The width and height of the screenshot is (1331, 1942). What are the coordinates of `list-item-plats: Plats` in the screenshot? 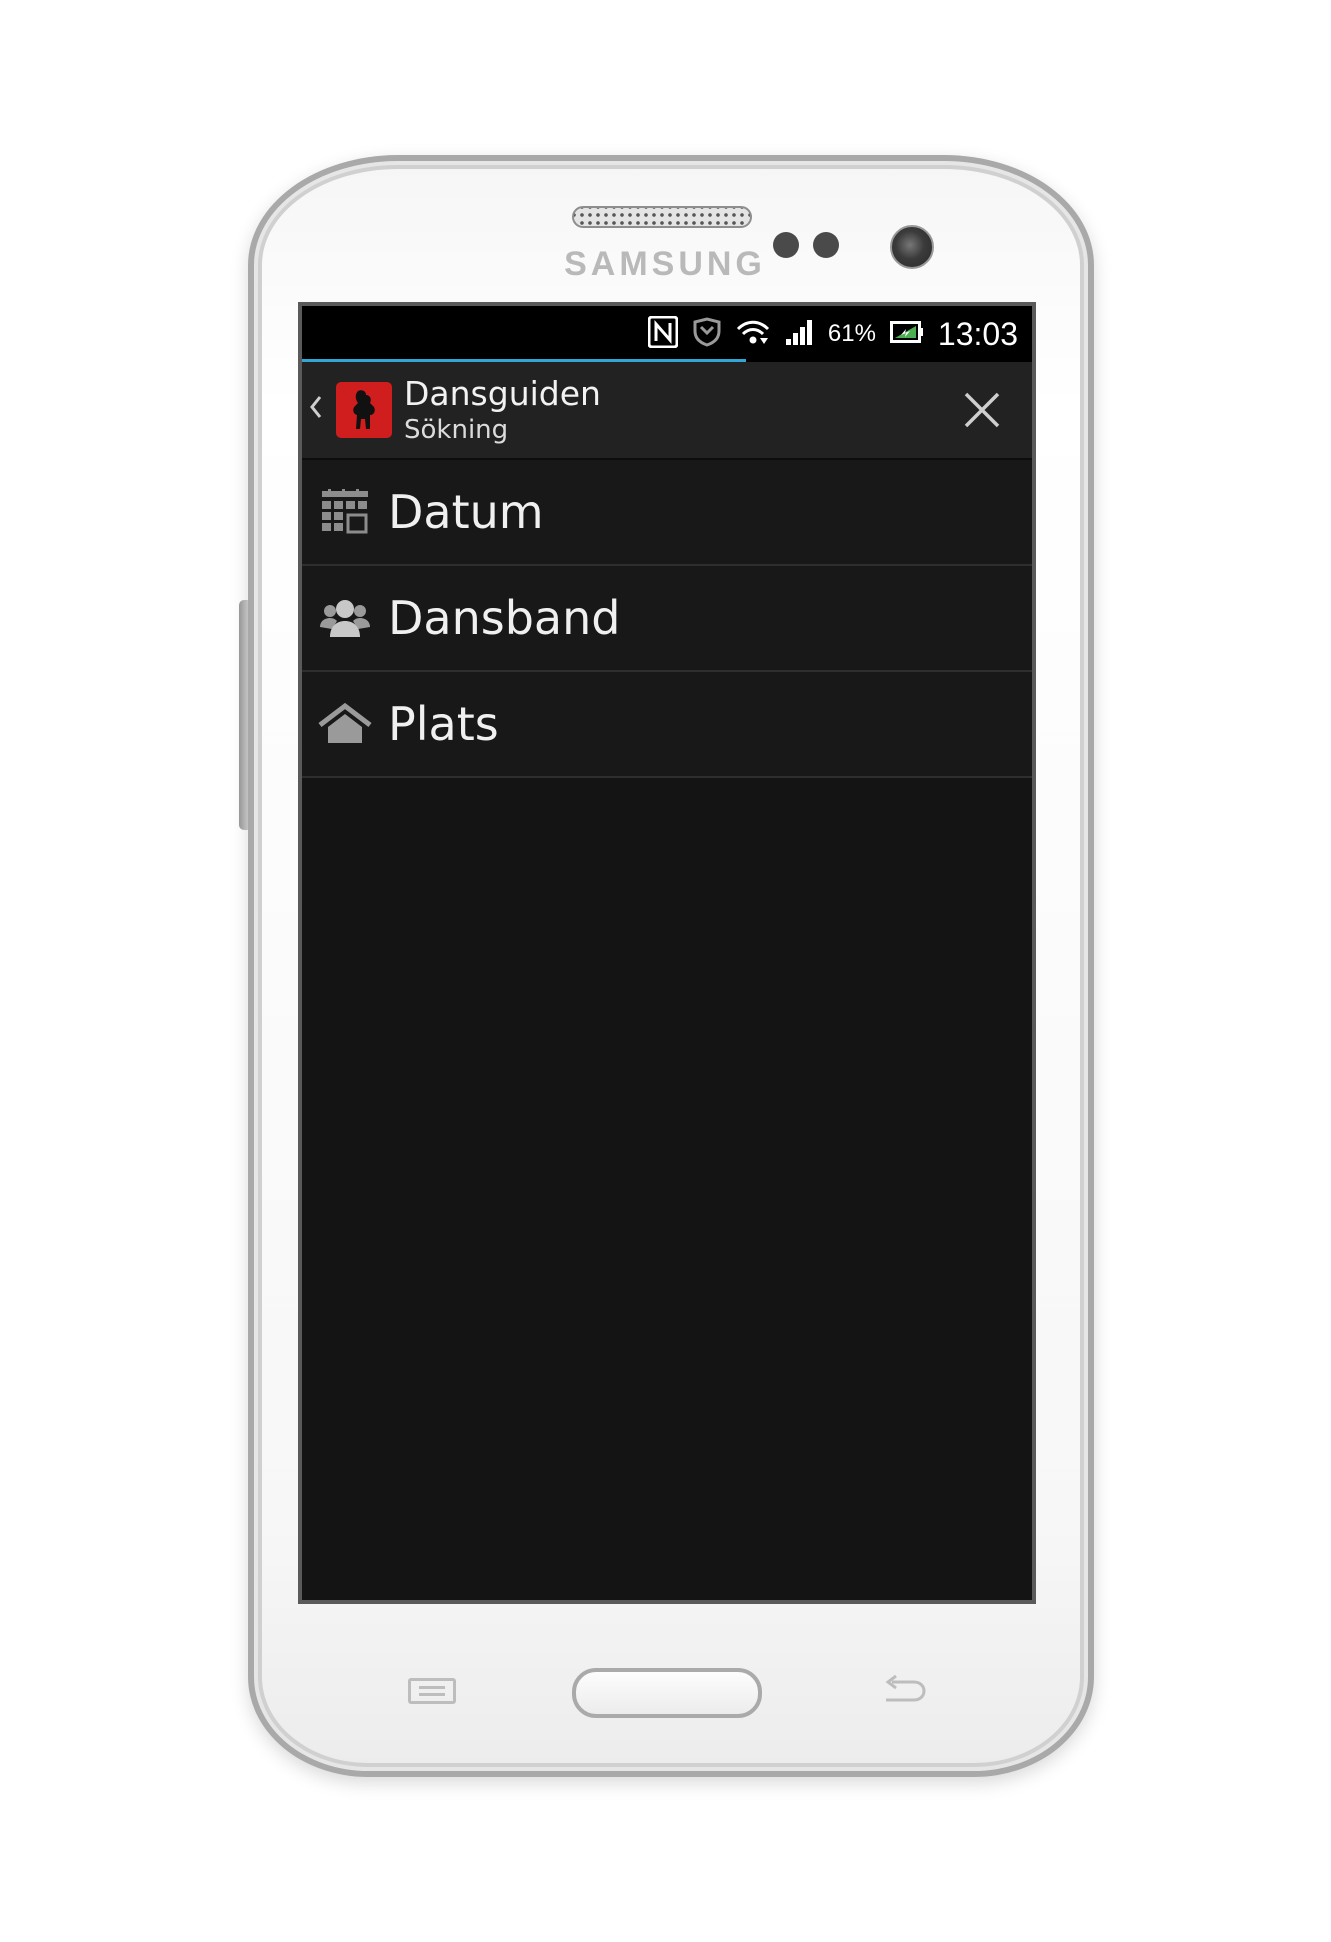 It's located at (667, 725).